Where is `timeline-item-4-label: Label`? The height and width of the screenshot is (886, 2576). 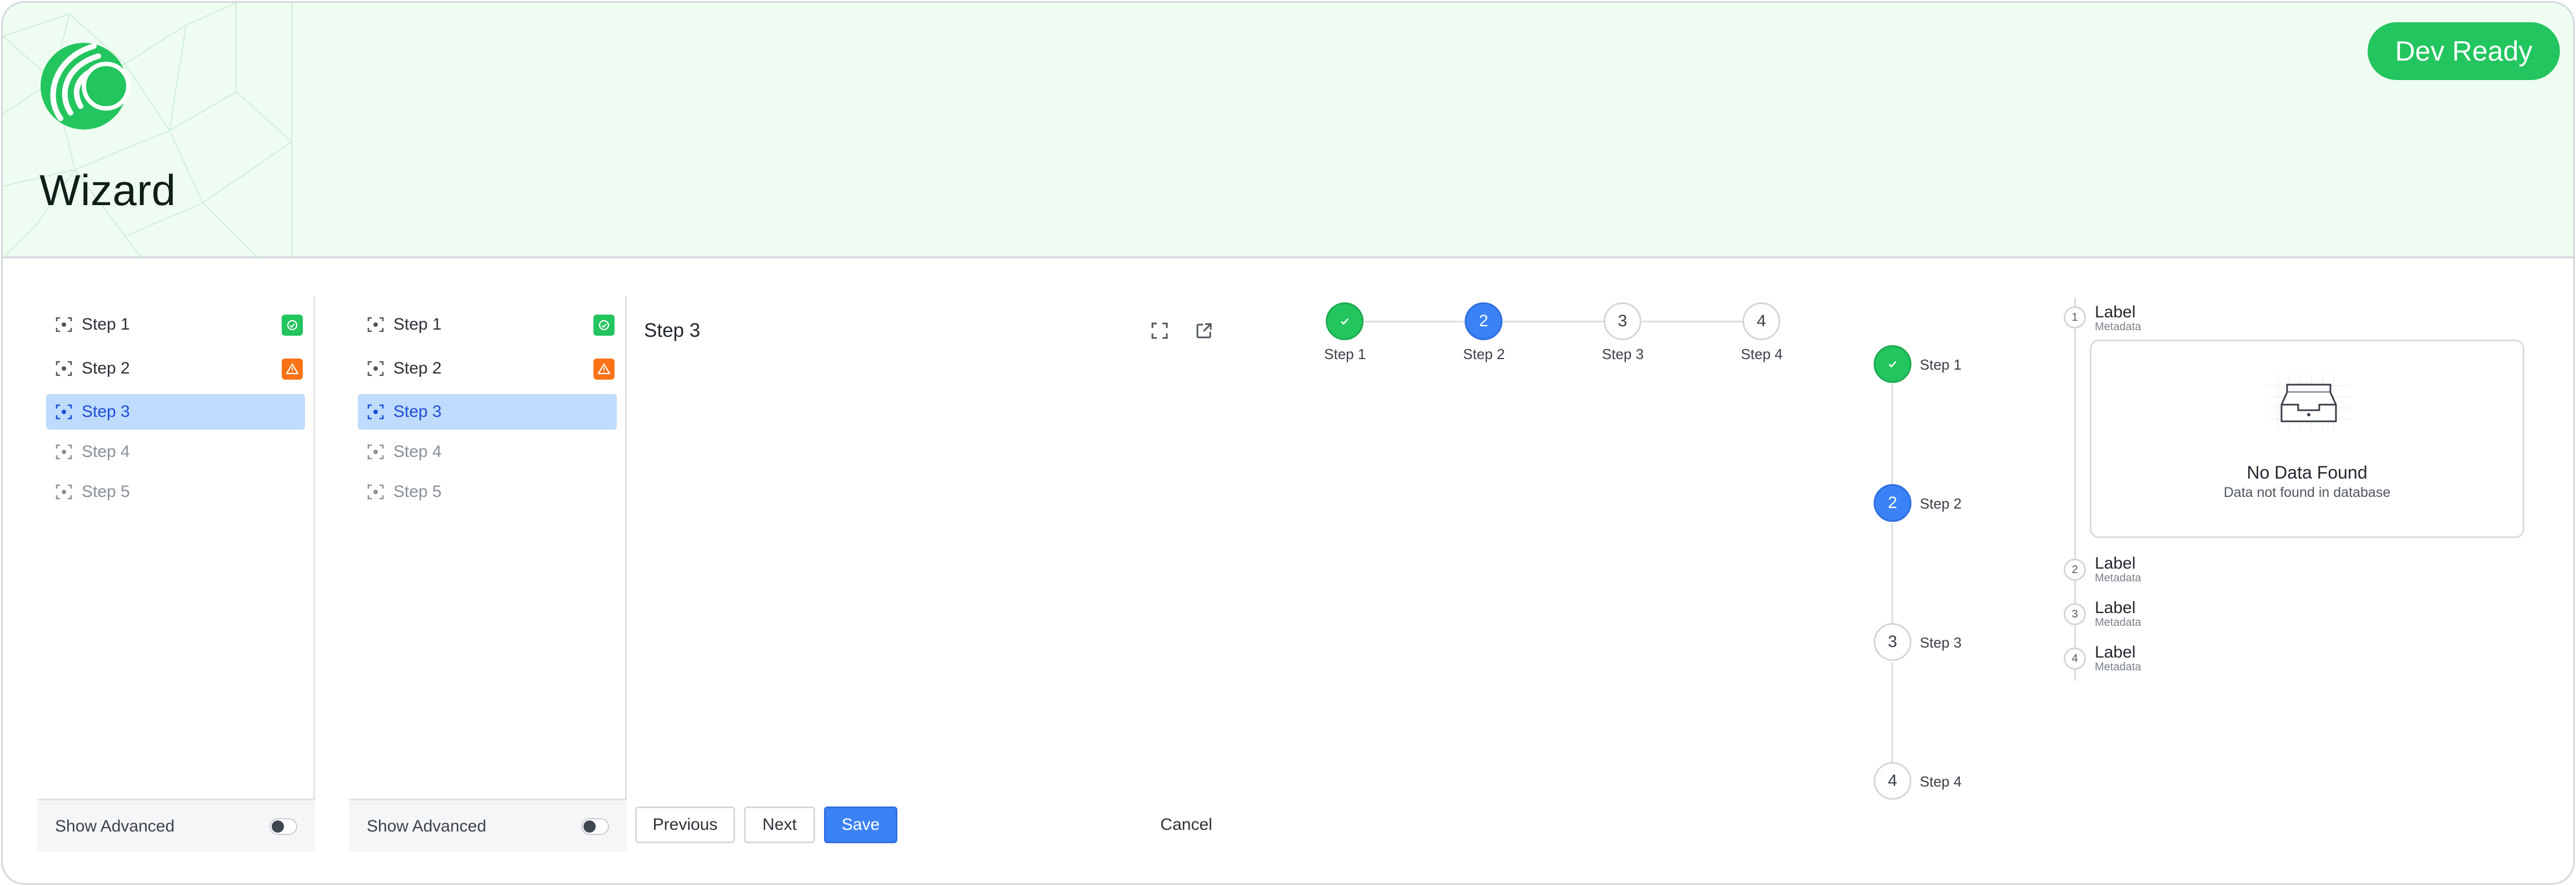 timeline-item-4-label: Label is located at coordinates (2116, 652).